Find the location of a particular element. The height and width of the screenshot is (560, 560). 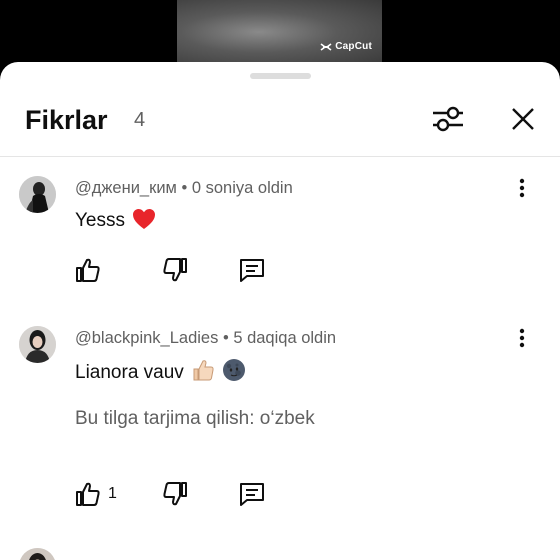

comment-time: 5 daqiqa oldin is located at coordinates (285, 338).